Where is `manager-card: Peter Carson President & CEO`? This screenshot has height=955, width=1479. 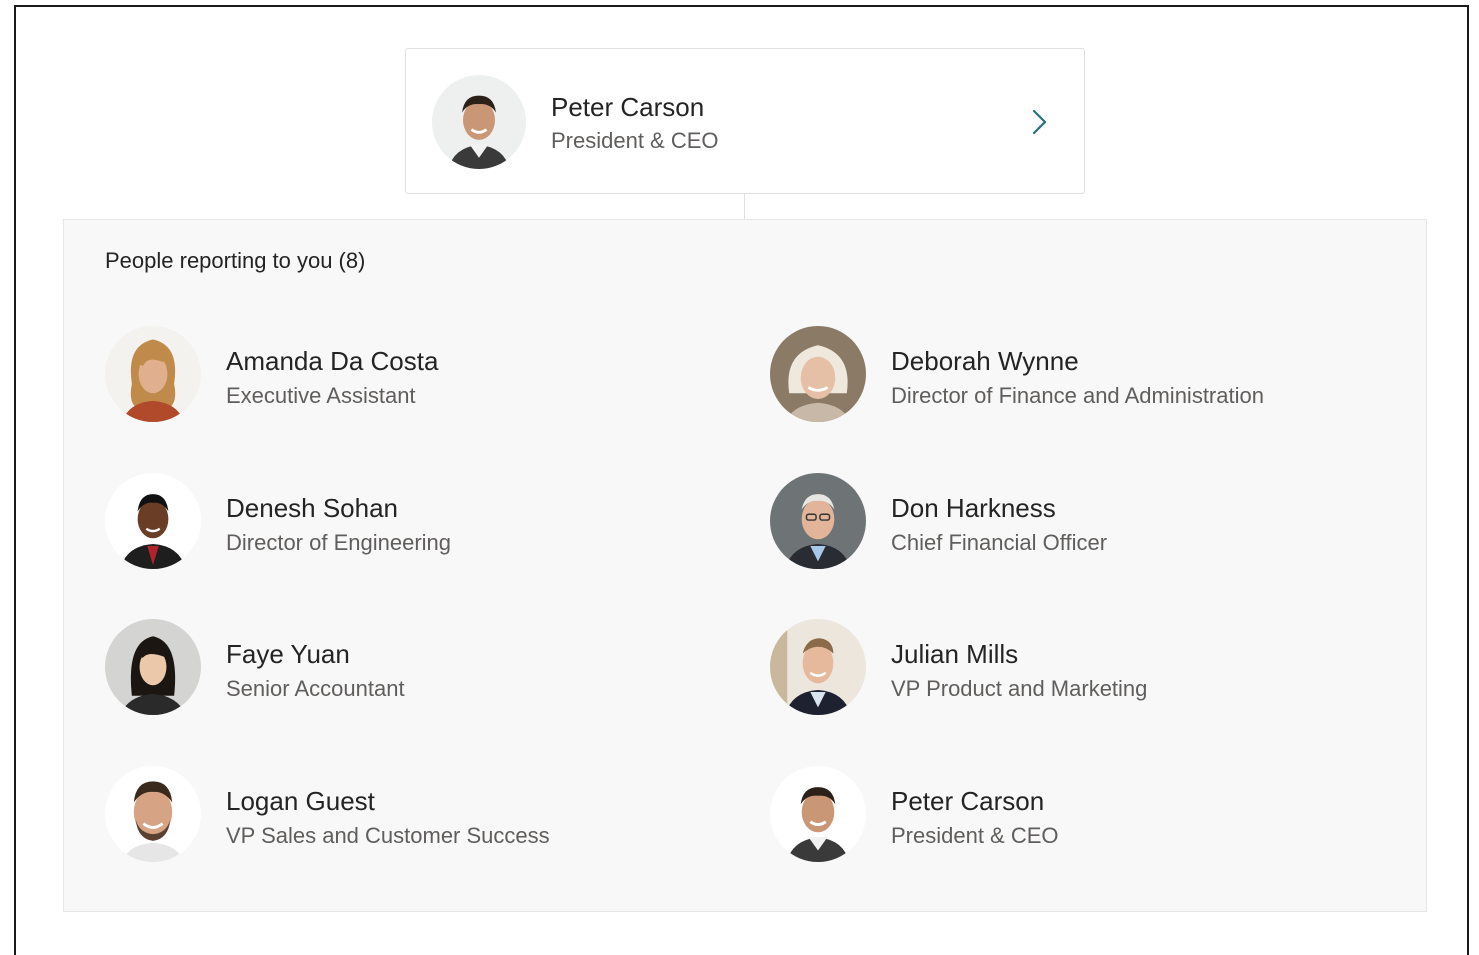 manager-card: Peter Carson President & CEO is located at coordinates (745, 121).